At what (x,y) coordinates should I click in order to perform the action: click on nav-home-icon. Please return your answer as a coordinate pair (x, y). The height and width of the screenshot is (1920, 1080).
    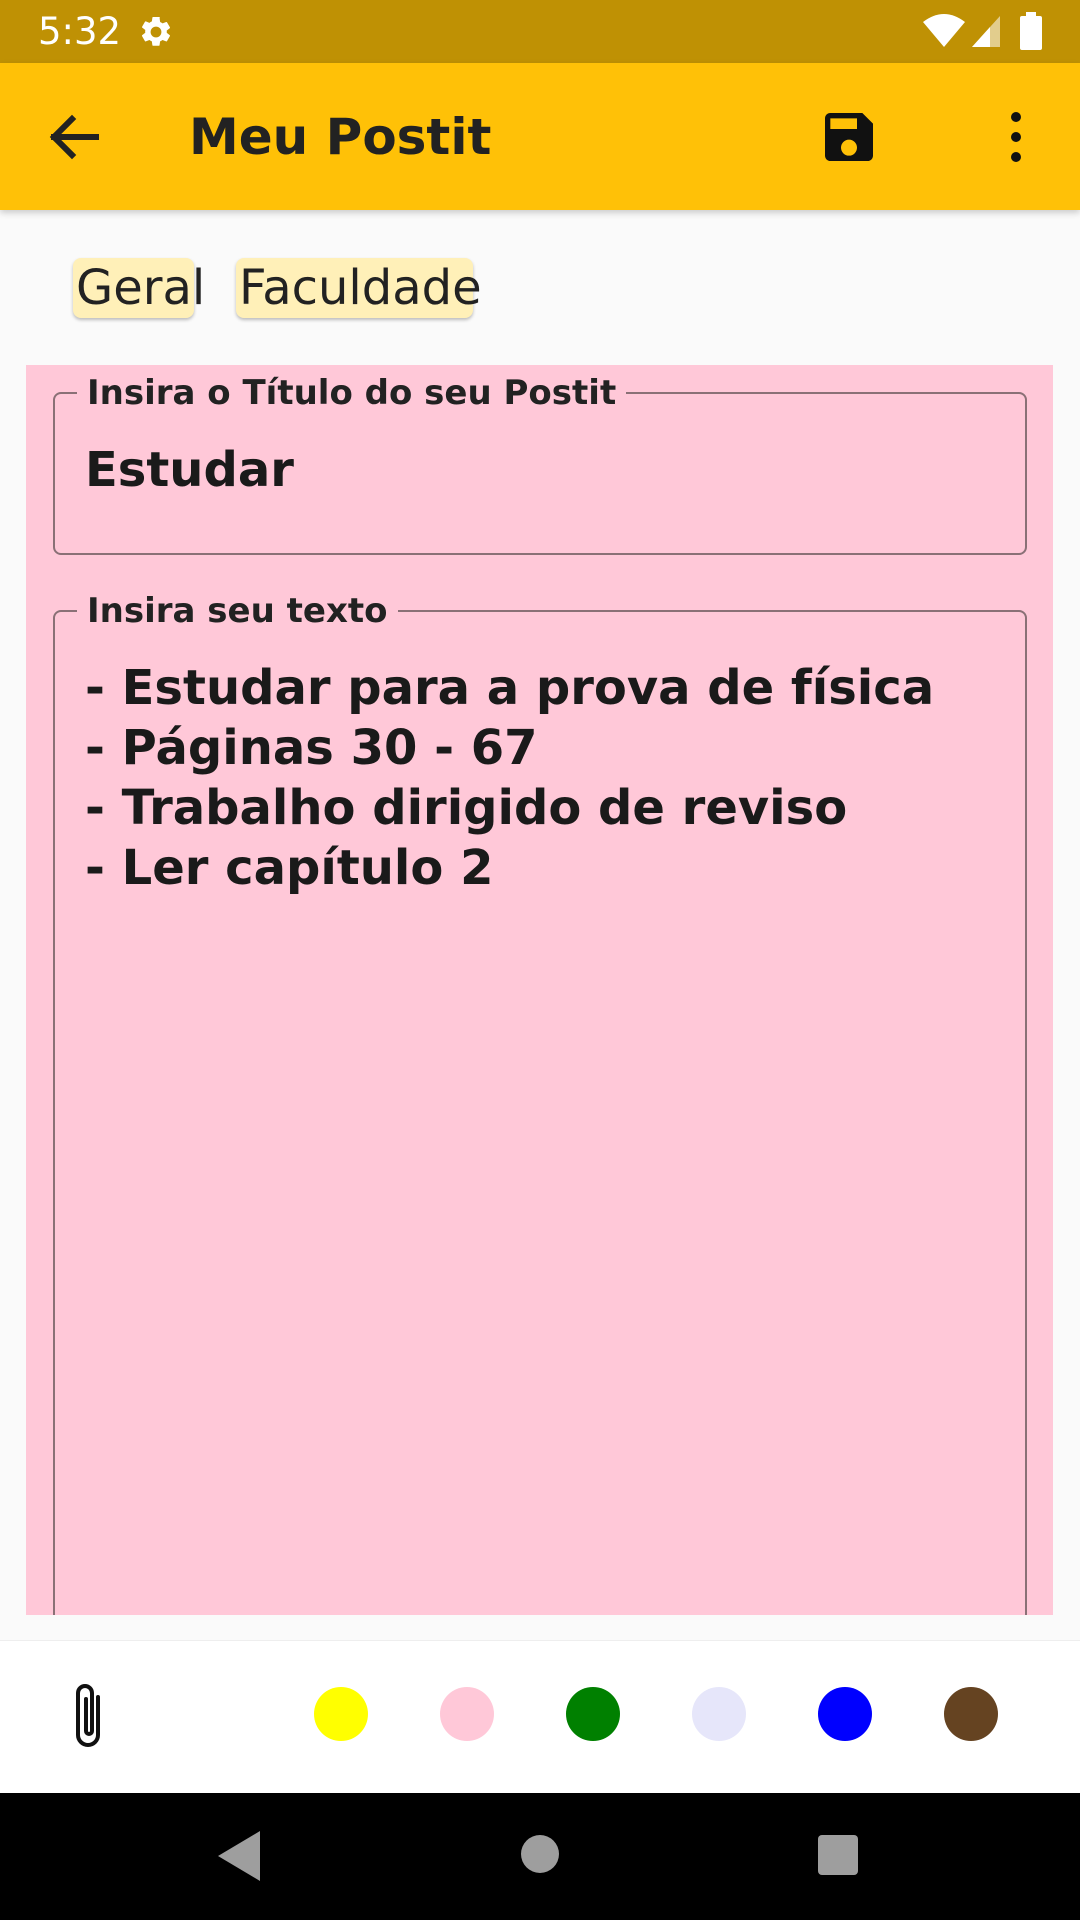
    Looking at the image, I should click on (540, 1854).